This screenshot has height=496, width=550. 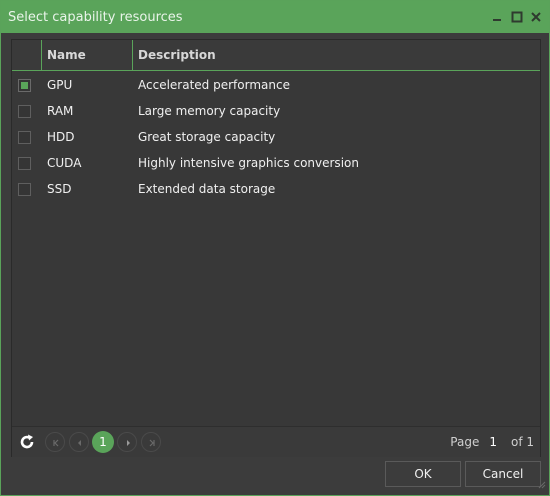 I want to click on maximize-icon, so click(x=517, y=17).